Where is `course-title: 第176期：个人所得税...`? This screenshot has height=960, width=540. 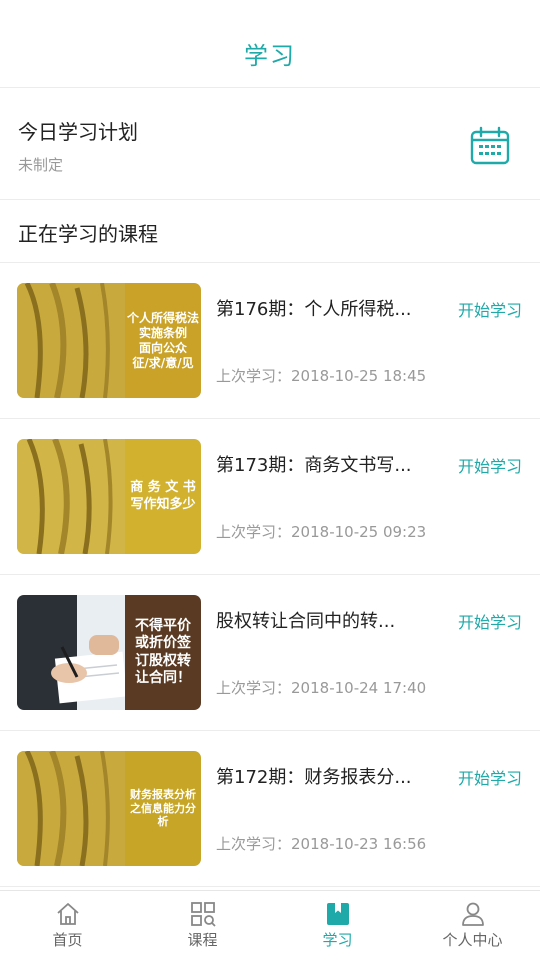 course-title: 第176期：个人所得税... is located at coordinates (314, 309).